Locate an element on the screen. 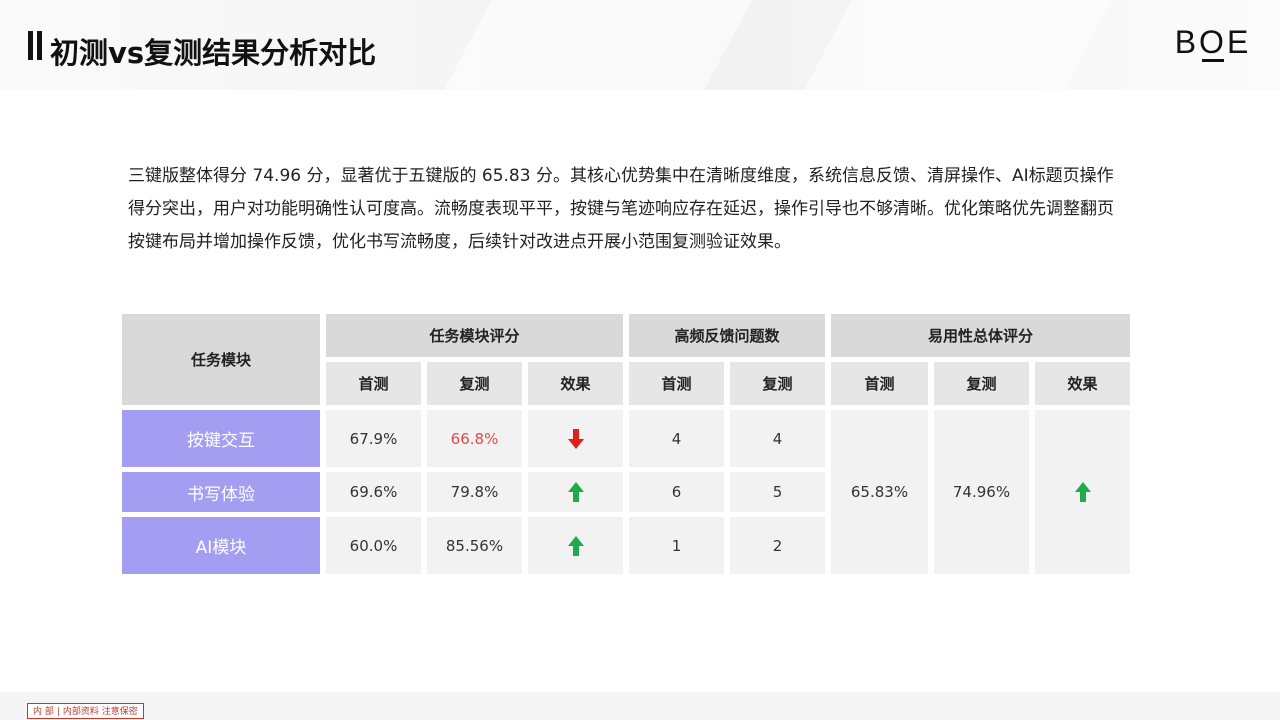 The height and width of the screenshot is (720, 1280). module-name: 书写体验 is located at coordinates (221, 492).